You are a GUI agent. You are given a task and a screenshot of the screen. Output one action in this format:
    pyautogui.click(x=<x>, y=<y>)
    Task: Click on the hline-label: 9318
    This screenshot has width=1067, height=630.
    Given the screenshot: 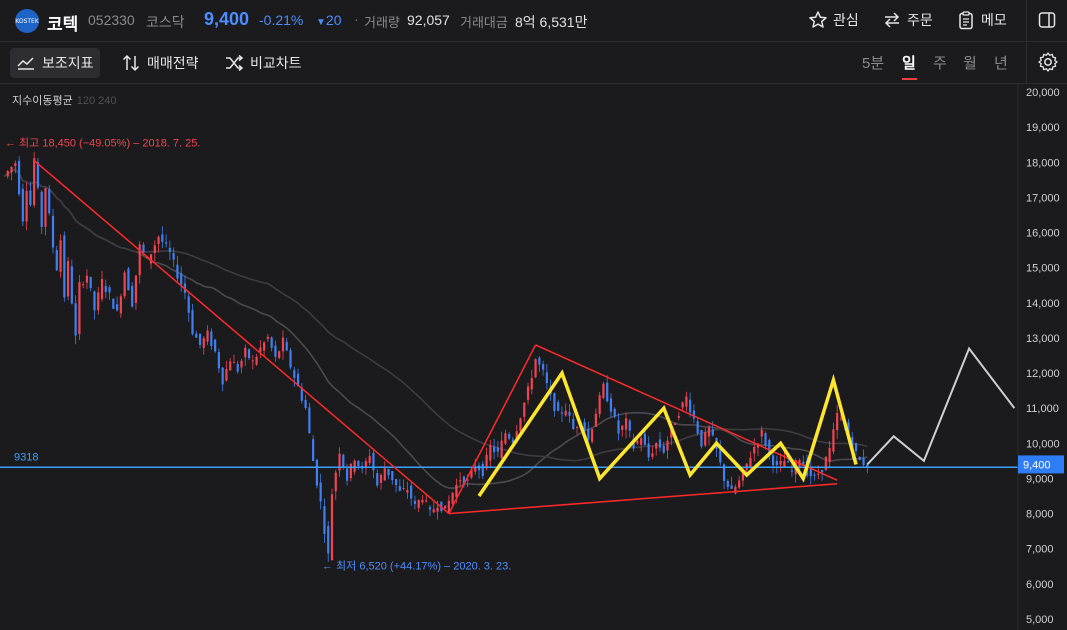 What is the action you would take?
    pyautogui.click(x=26, y=457)
    